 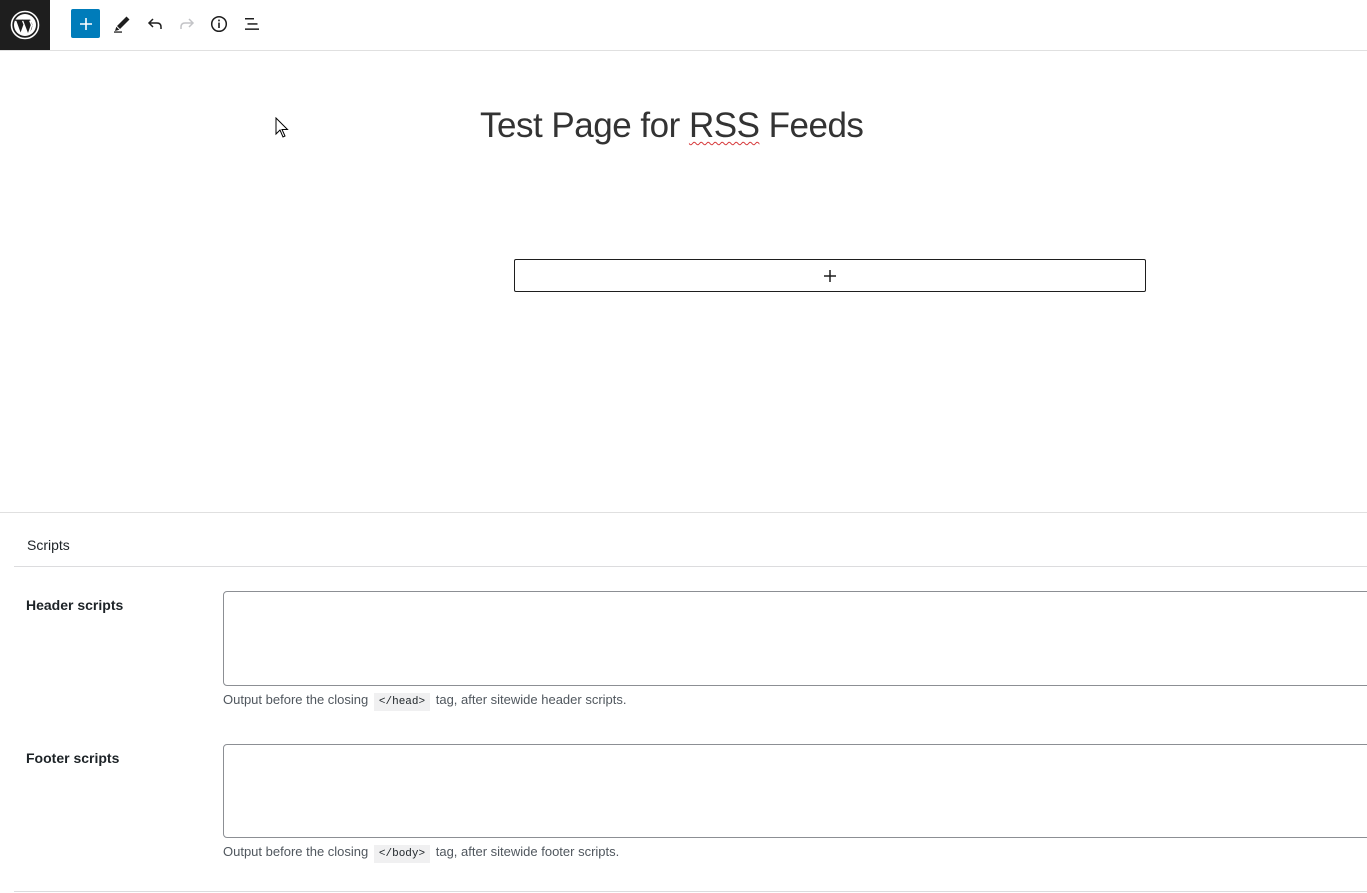 I want to click on post-title-misspelled-word: RSS, so click(x=724, y=125).